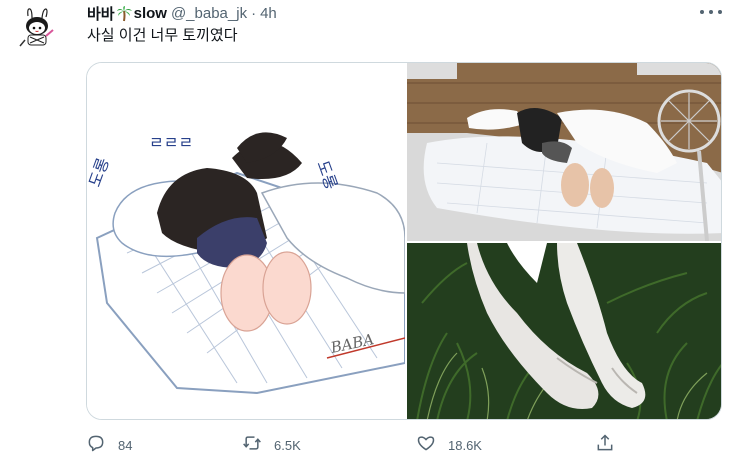 The width and height of the screenshot is (743, 468). What do you see at coordinates (252, 445) in the screenshot?
I see `retweet-icon` at bounding box center [252, 445].